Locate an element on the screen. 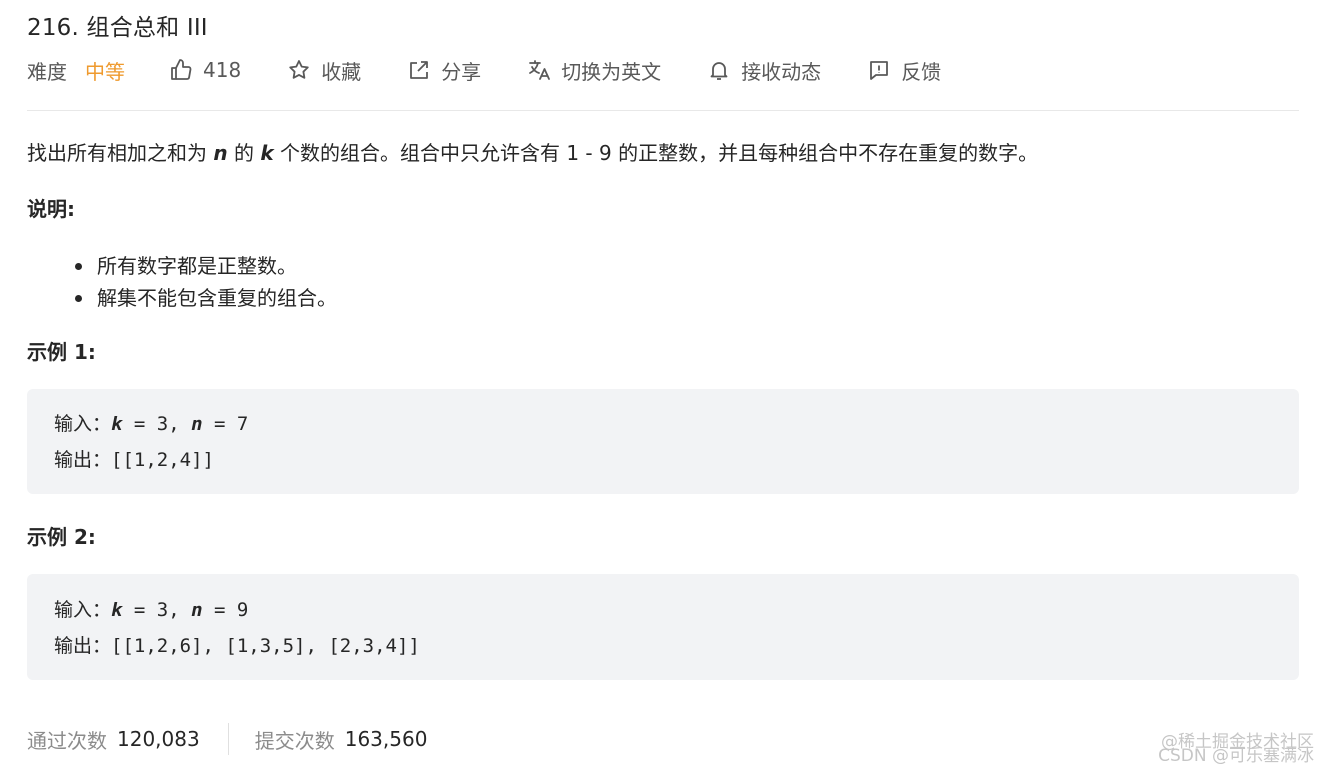 The image size is (1330, 770). example-1-output: 输出：[[1,2,4]] is located at coordinates (134, 460).